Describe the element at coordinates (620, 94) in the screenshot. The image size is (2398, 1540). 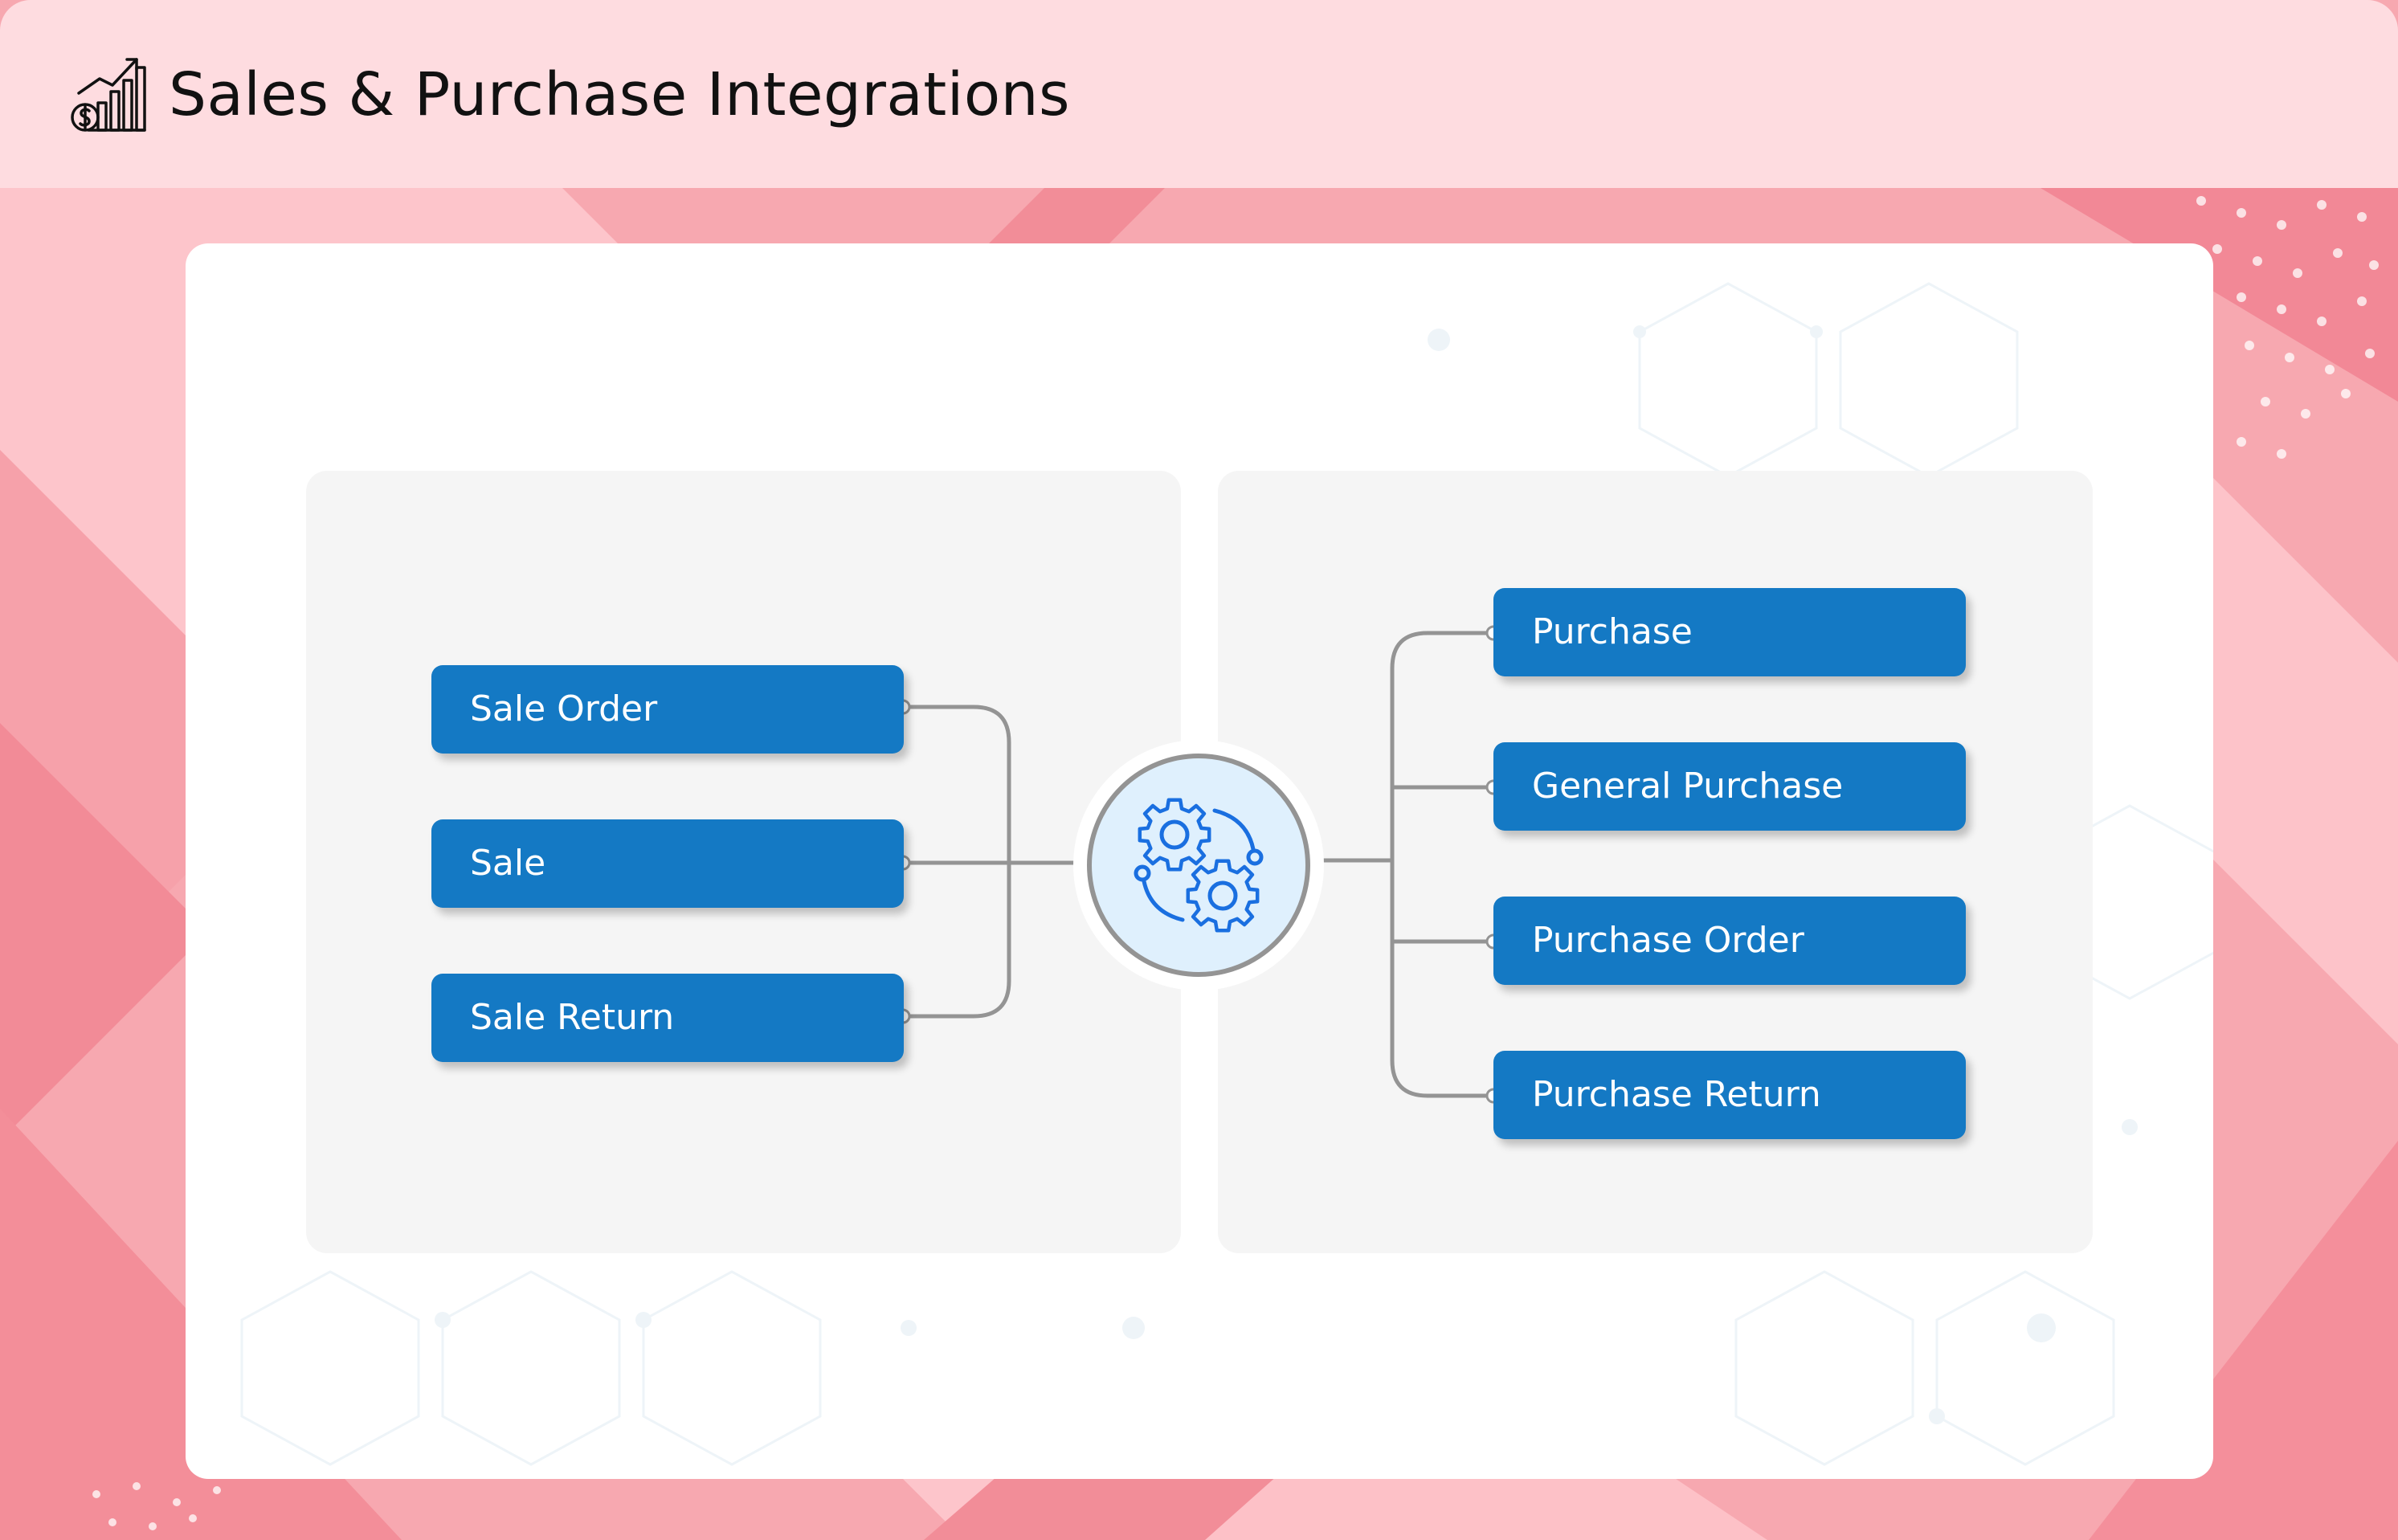
I see `page-title: Sales & Purchase Integrations` at that location.